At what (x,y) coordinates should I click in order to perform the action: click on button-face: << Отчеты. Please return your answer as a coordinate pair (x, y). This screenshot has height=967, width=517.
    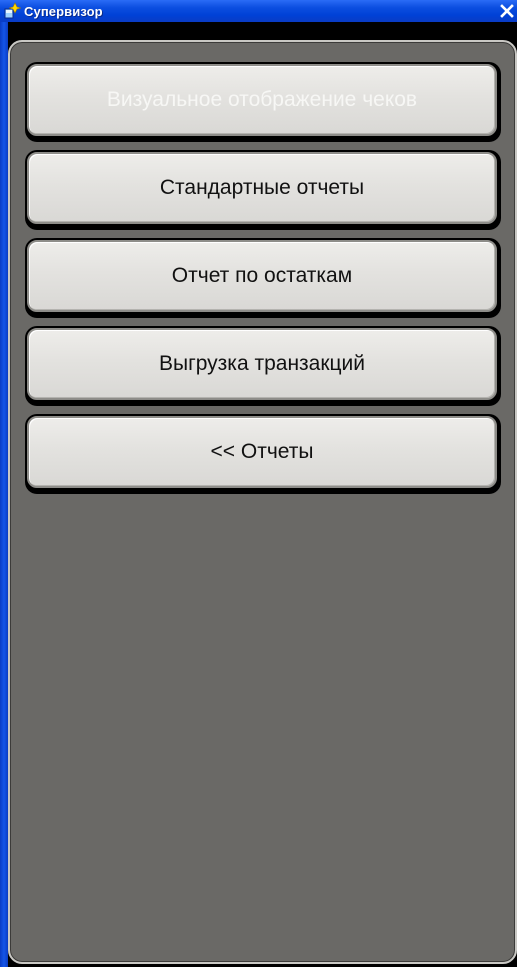
    Looking at the image, I should click on (262, 452).